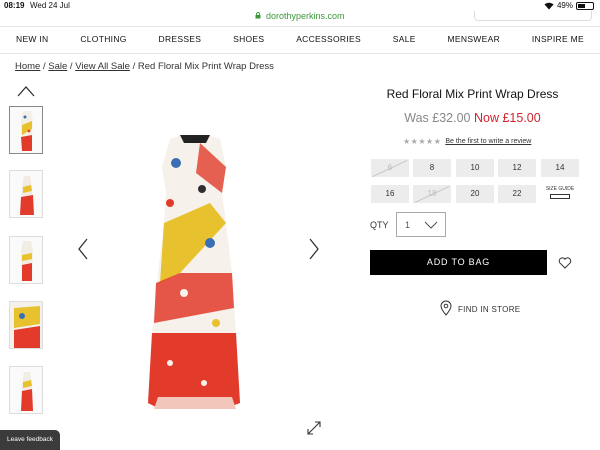 The image size is (600, 450). I want to click on nav-item-menswear: MENSWEAR, so click(474, 43).